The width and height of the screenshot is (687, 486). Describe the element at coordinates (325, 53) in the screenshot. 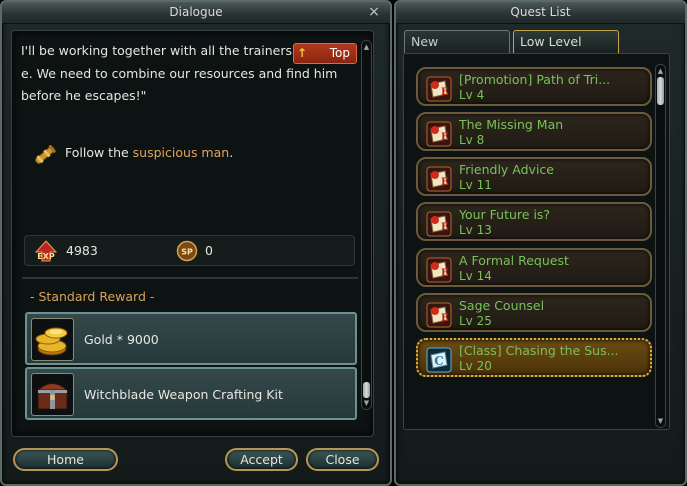

I see `top-button: ↑ Top` at that location.